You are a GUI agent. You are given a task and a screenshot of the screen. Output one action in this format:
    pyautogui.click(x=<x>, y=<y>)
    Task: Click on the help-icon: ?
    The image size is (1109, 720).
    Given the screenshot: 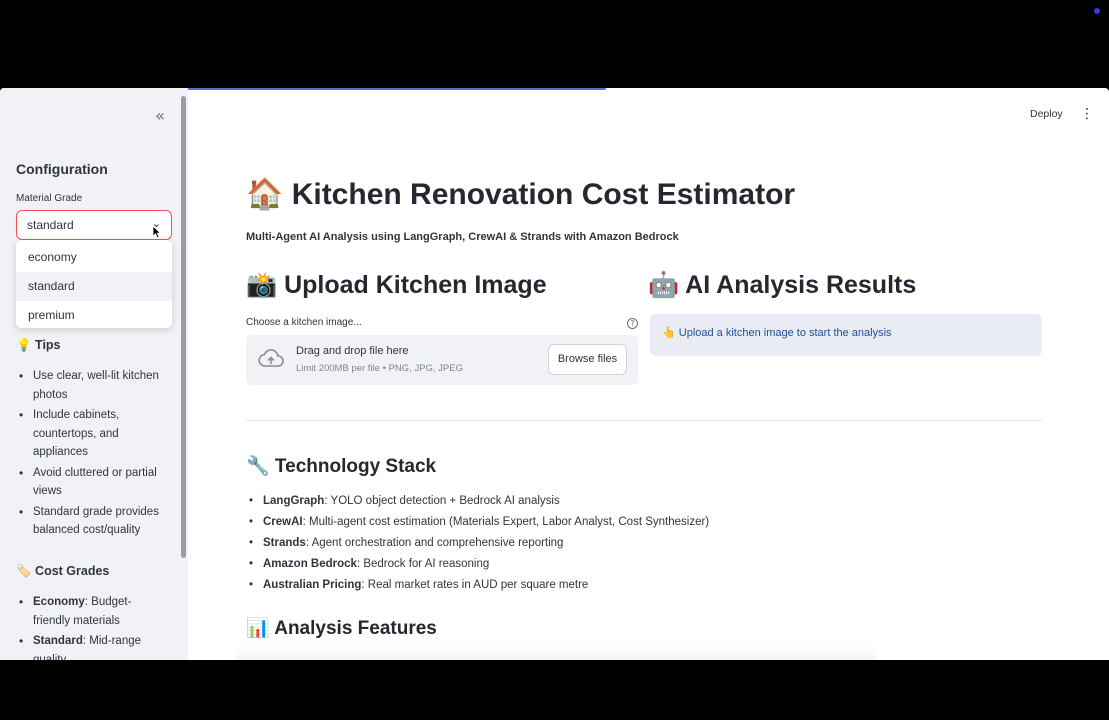 What is the action you would take?
    pyautogui.click(x=632, y=323)
    